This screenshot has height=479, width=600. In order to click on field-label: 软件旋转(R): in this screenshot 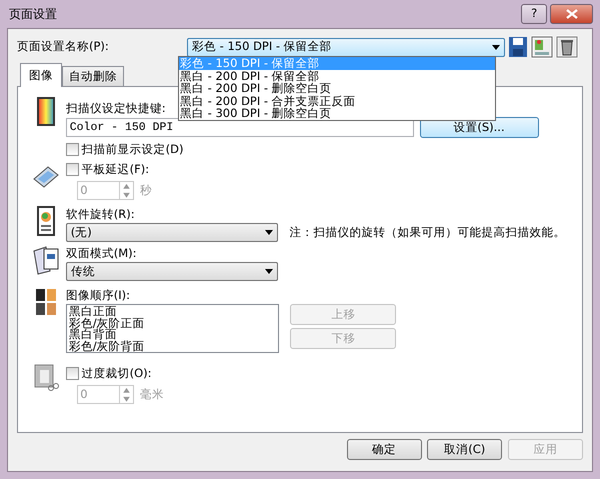, I will do `click(101, 214)`.